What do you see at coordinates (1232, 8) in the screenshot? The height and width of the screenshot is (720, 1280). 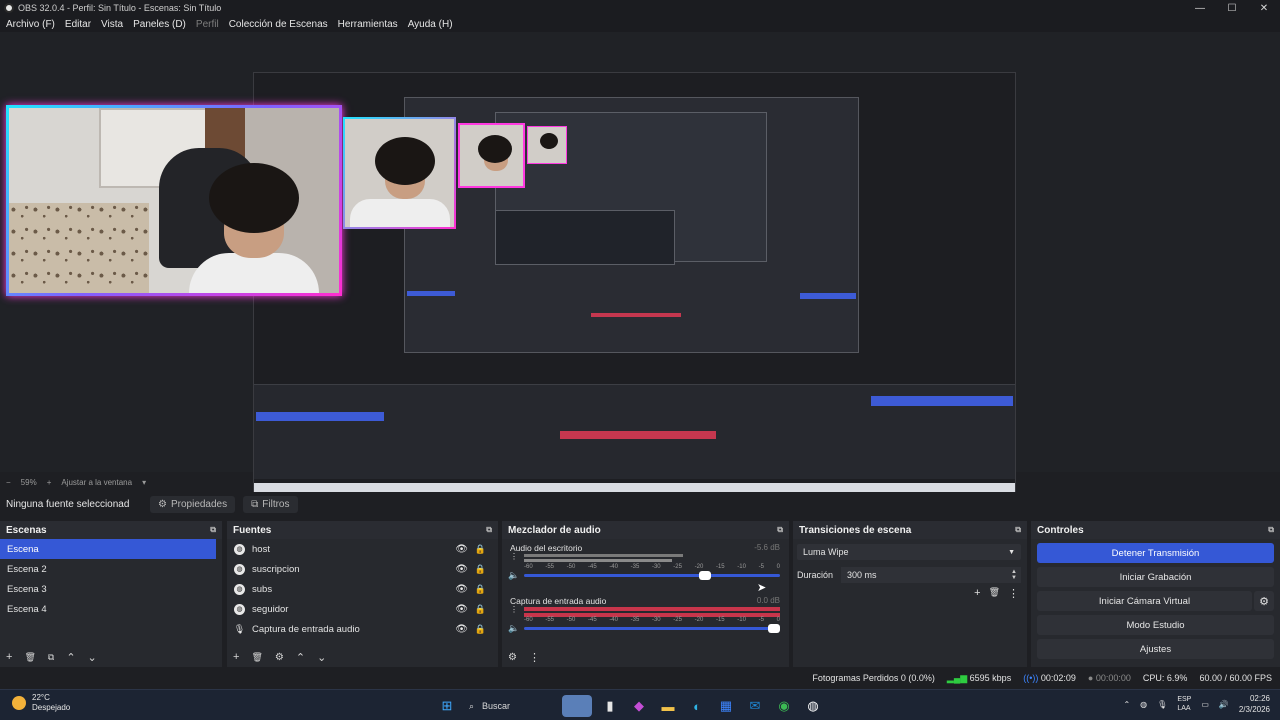 I see `maximize-button: ☐` at bounding box center [1232, 8].